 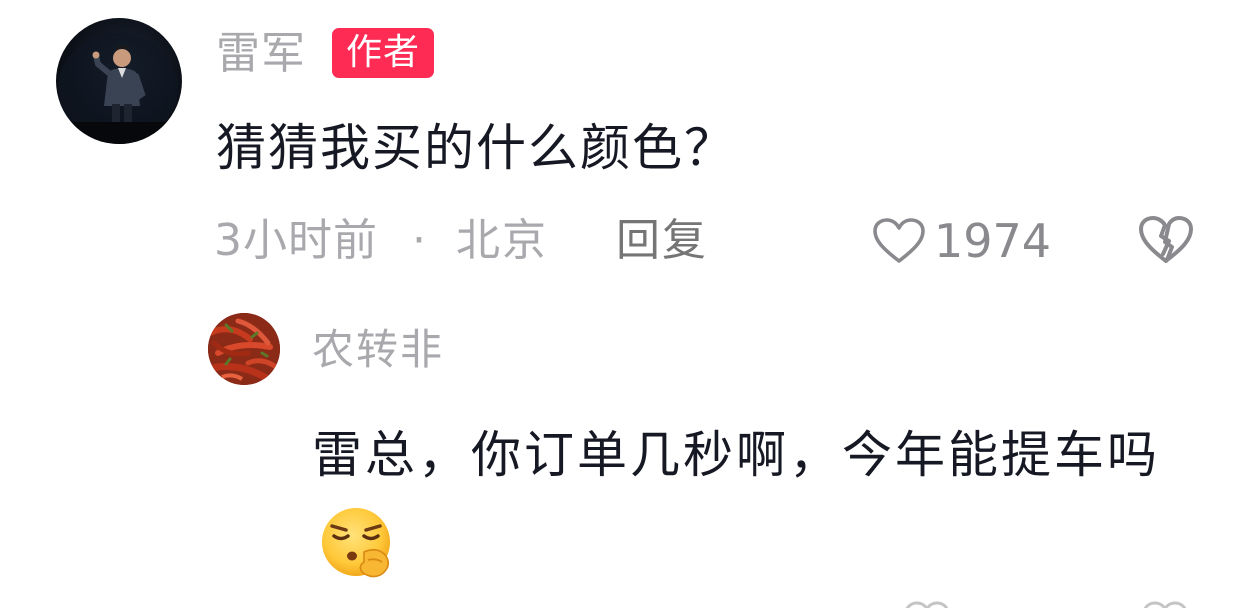 I want to click on author-avatar, so click(x=119, y=81).